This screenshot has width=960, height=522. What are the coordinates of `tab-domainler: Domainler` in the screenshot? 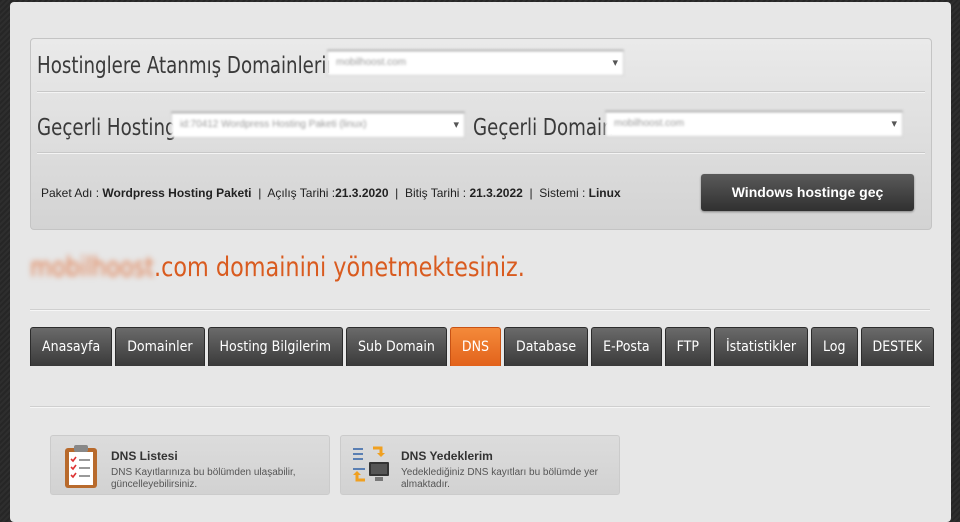 It's located at (160, 346).